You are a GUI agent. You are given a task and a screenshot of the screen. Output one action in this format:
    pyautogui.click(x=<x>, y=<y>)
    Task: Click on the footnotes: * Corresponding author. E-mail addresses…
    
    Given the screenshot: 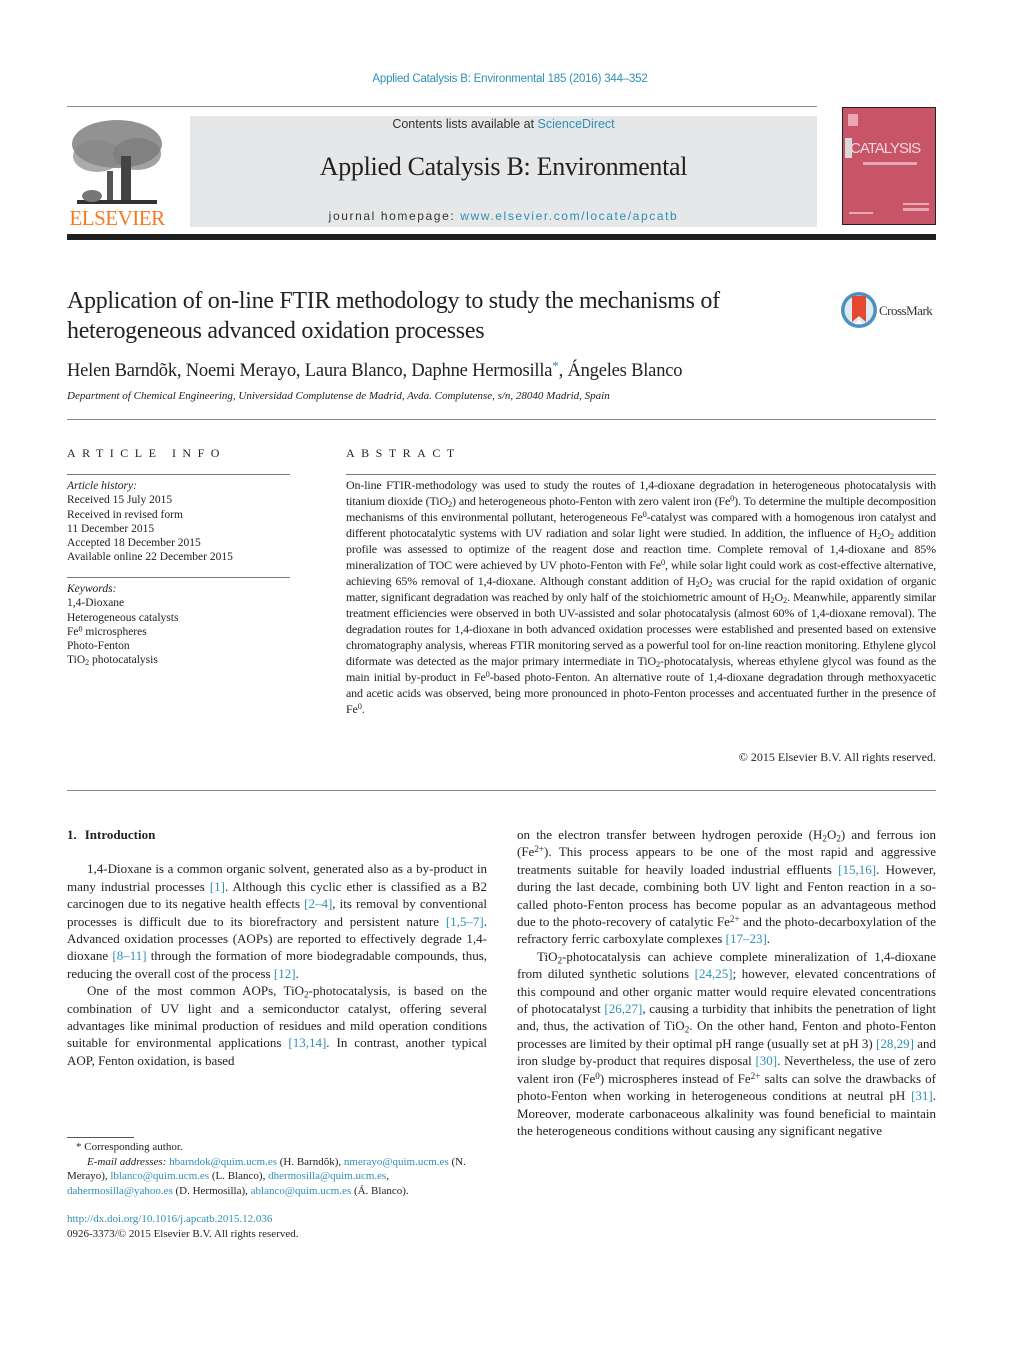 What is the action you would take?
    pyautogui.click(x=282, y=1169)
    